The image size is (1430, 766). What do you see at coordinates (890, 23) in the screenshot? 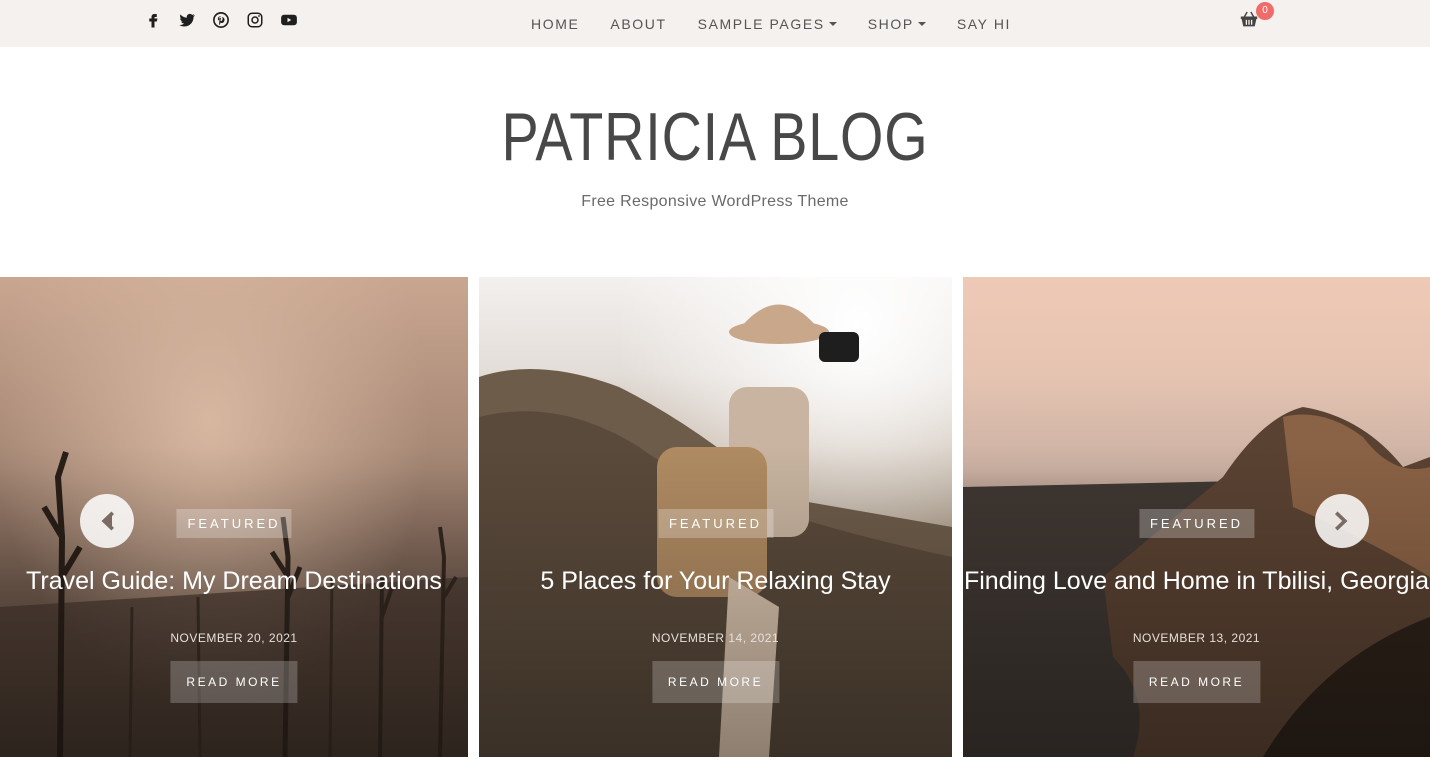
I see `nav-item-label: SHOP` at bounding box center [890, 23].